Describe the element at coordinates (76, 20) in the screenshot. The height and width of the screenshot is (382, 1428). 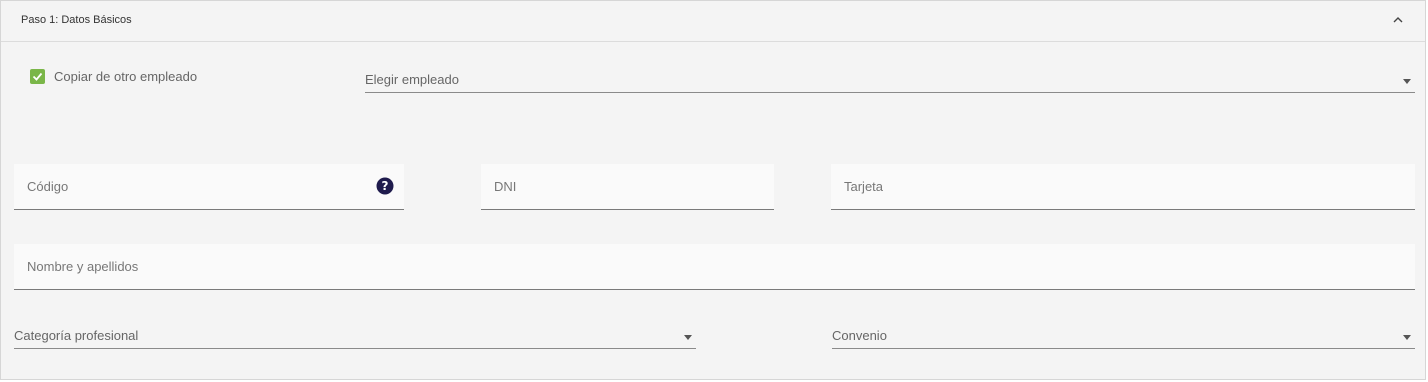
I see `panel-title: Paso 1: Datos Básicos` at that location.